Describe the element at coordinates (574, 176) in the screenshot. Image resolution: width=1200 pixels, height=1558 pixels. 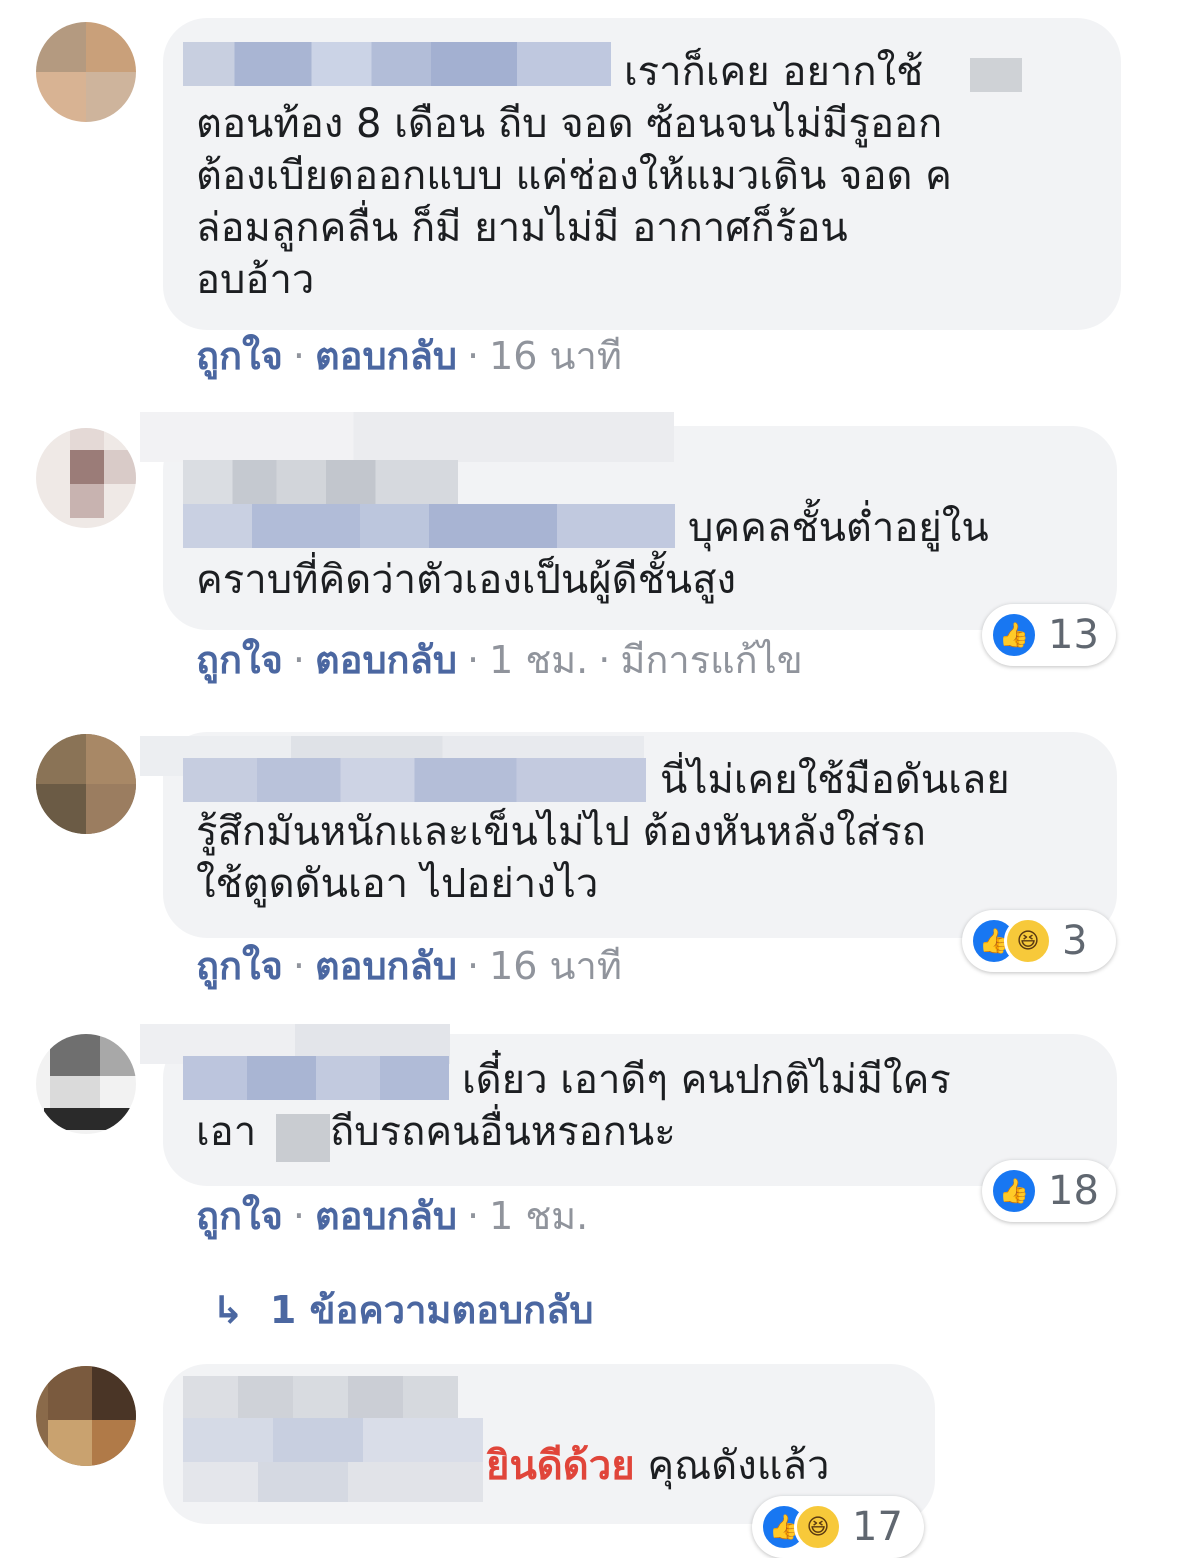
I see `comment-text-line: ต้องเบียดออกแบบ แค่ช่องให้แมวเดิน จอด ค` at that location.